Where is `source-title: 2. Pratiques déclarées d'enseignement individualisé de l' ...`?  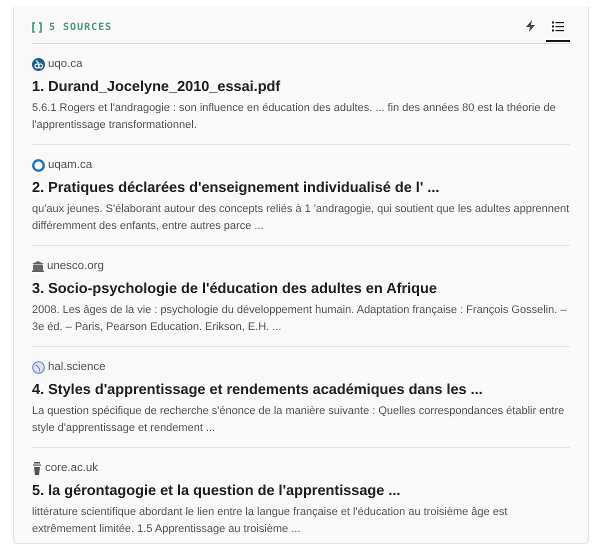
source-title: 2. Pratiques déclarées d'enseignement individualisé de l' ... is located at coordinates (301, 188).